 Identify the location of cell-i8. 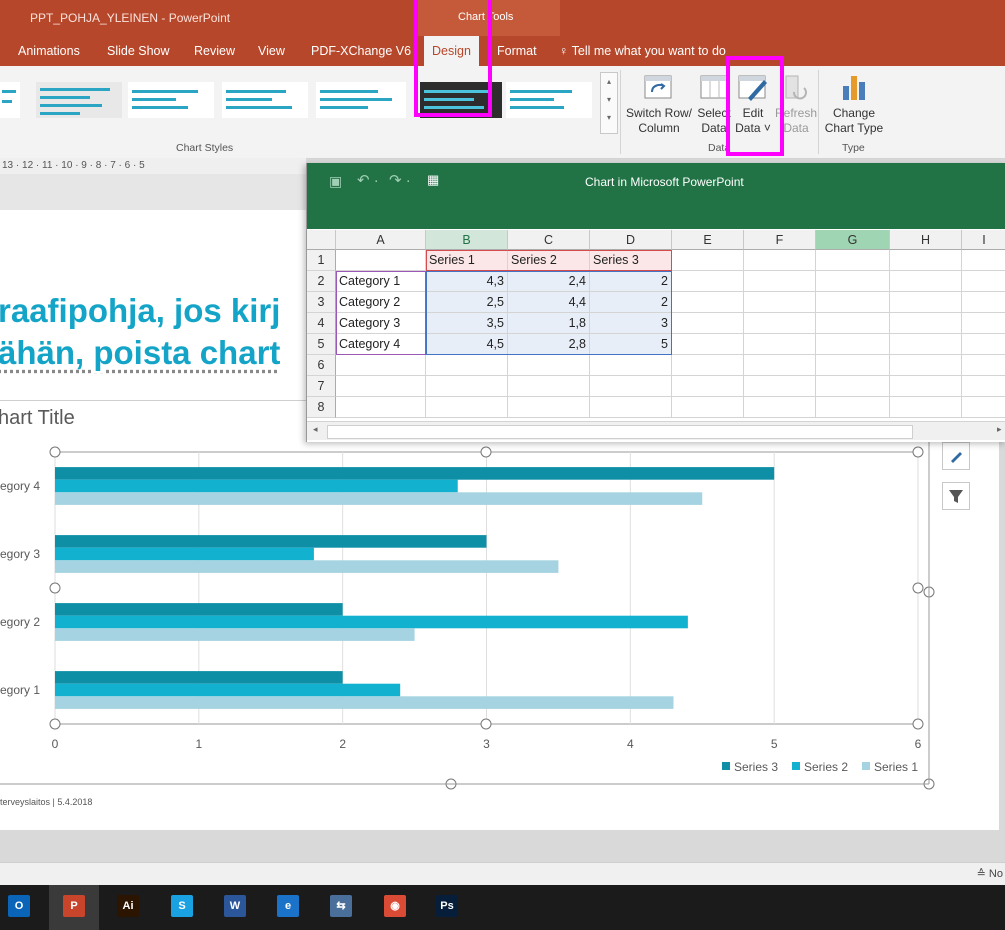
(983, 407).